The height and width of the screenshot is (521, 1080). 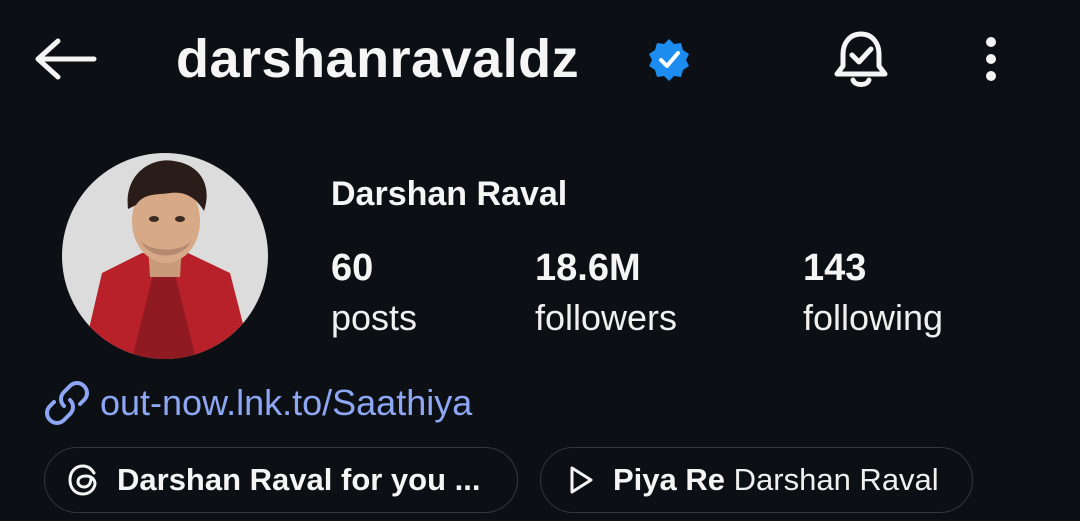 I want to click on following-stat: 143 following, so click(x=873, y=293).